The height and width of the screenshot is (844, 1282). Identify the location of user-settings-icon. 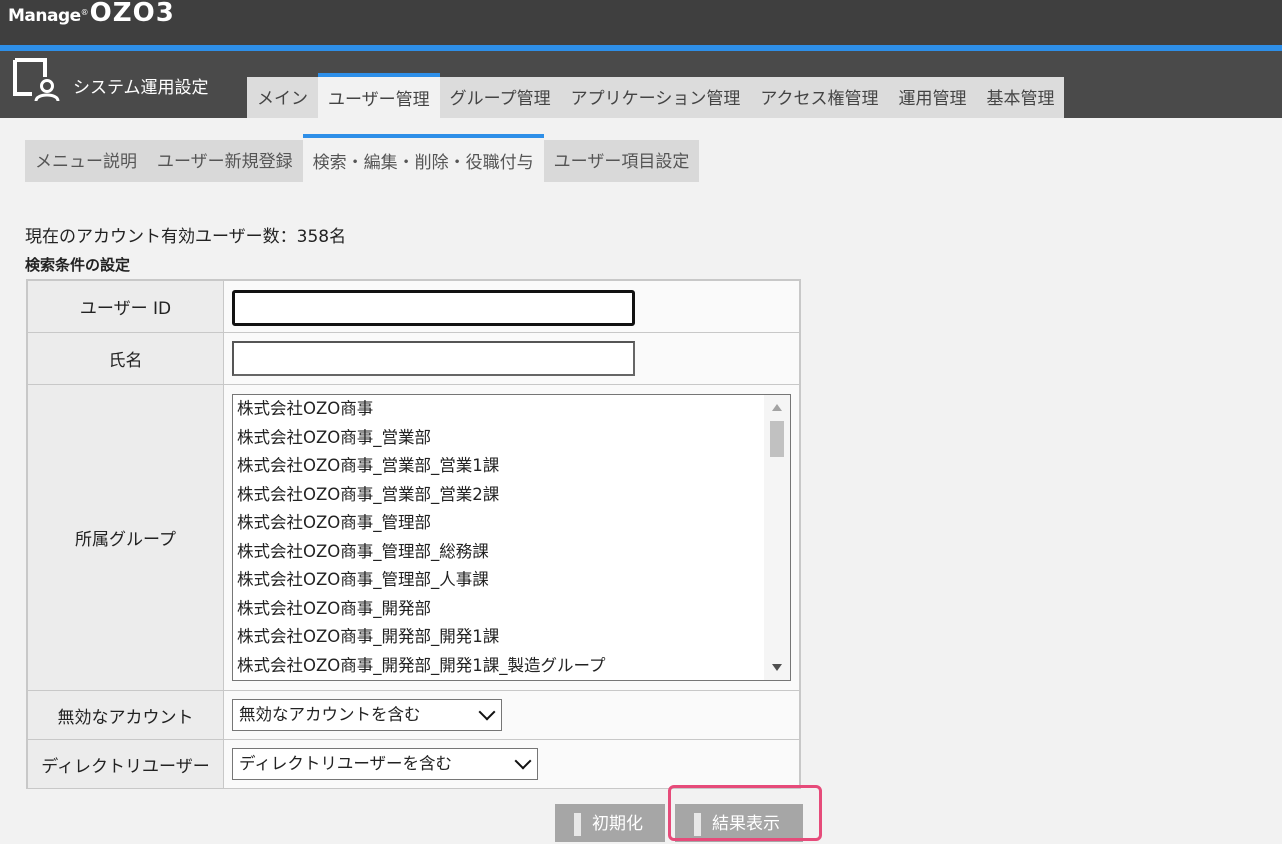
(36, 80).